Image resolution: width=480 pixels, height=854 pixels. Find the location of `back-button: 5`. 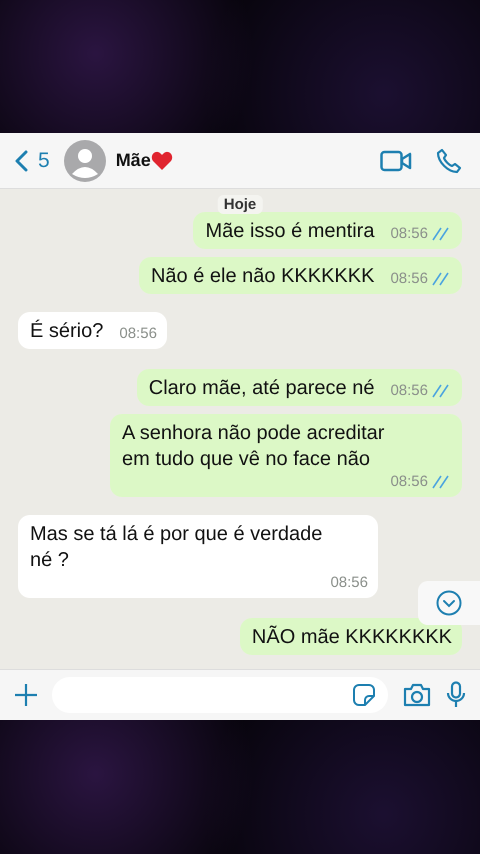

back-button: 5 is located at coordinates (33, 160).